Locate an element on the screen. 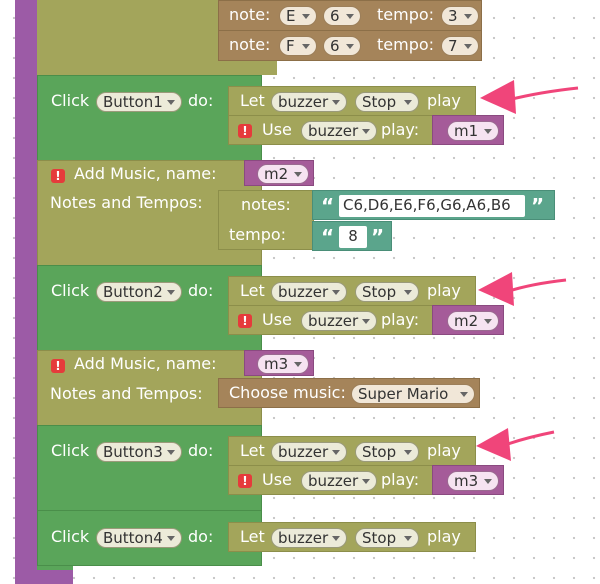 Image resolution: width=600 pixels, height=584 pixels. music-name-block: m3 is located at coordinates (279, 363).